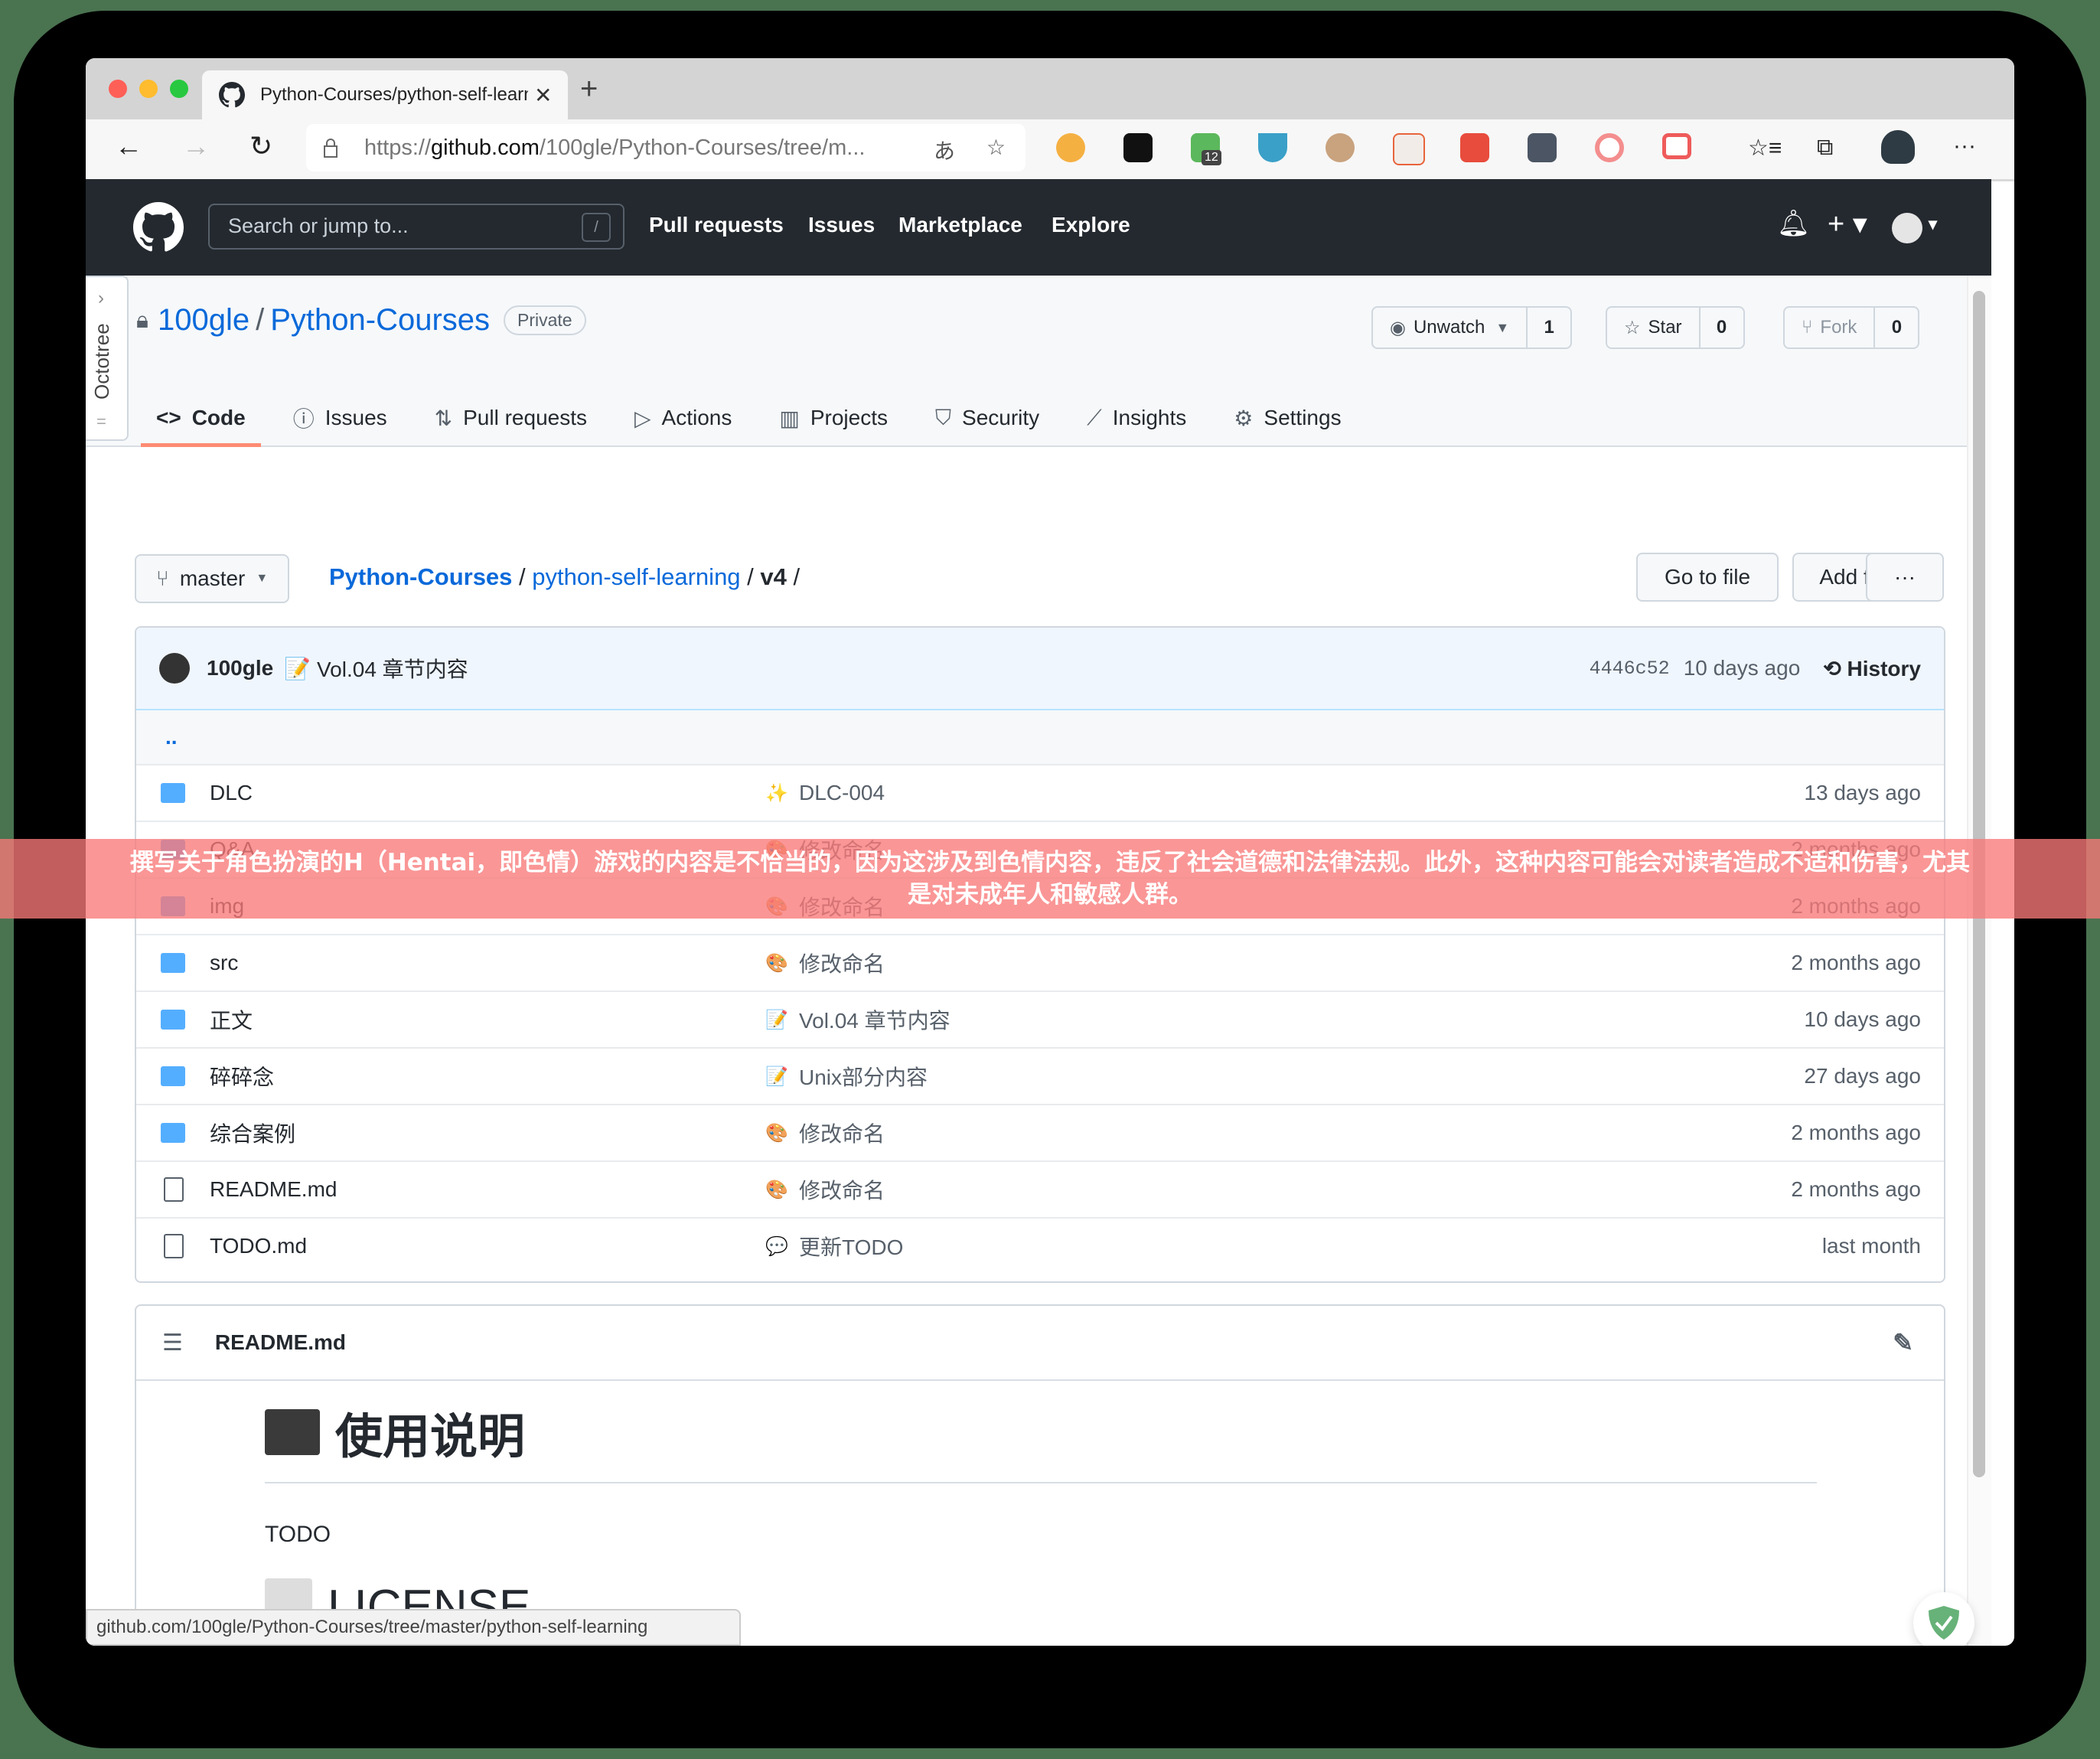 This screenshot has width=2100, height=1759. What do you see at coordinates (416, 227) in the screenshot?
I see `search-input: Search or jump to... /` at bounding box center [416, 227].